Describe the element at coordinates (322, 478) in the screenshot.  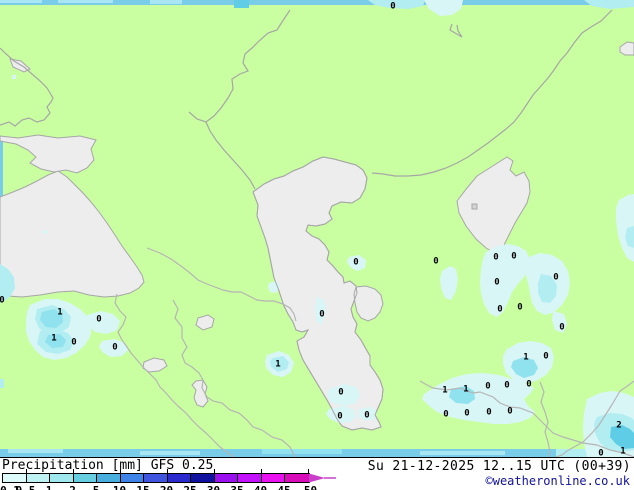
I see `scale-arrow-icon` at that location.